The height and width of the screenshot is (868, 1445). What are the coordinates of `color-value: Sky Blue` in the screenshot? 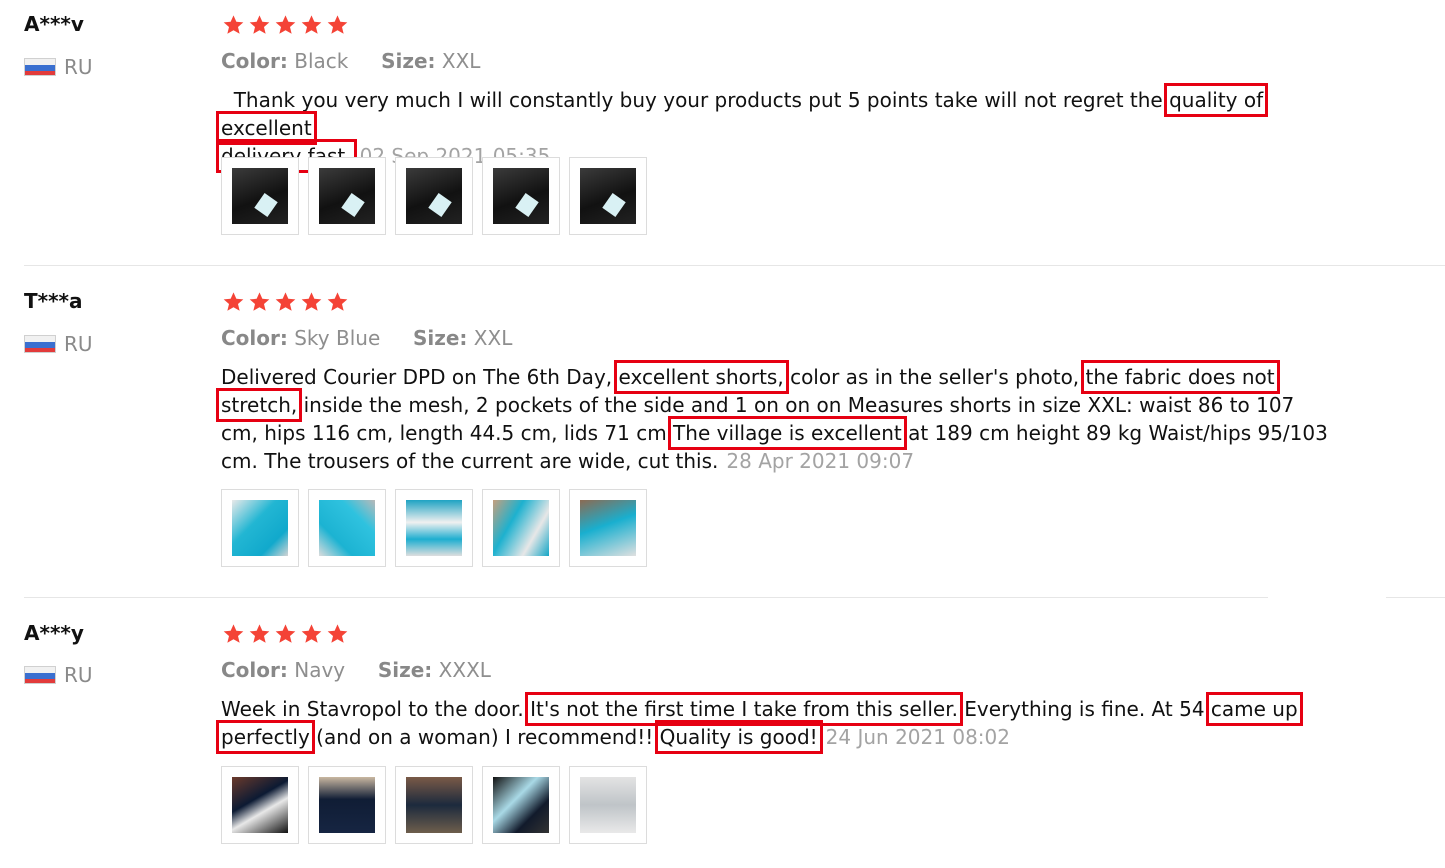 It's located at (337, 338).